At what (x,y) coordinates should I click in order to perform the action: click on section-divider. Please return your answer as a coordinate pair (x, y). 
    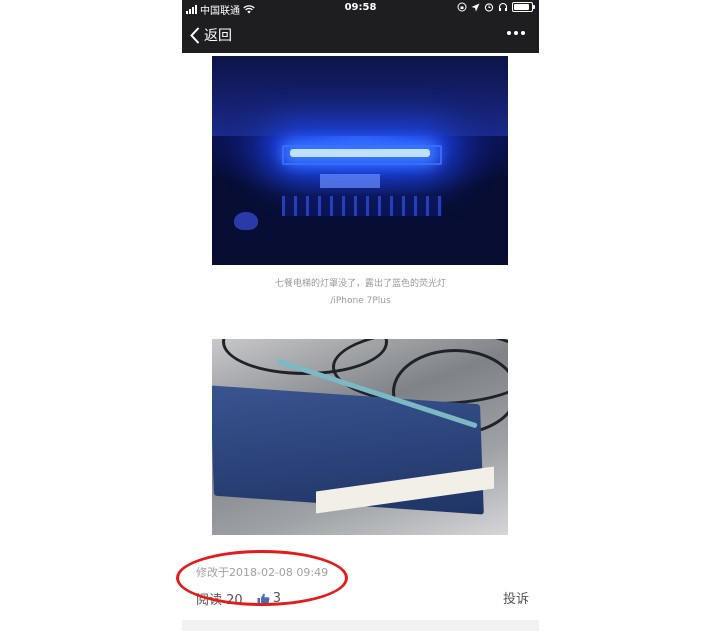
    Looking at the image, I should click on (360, 625).